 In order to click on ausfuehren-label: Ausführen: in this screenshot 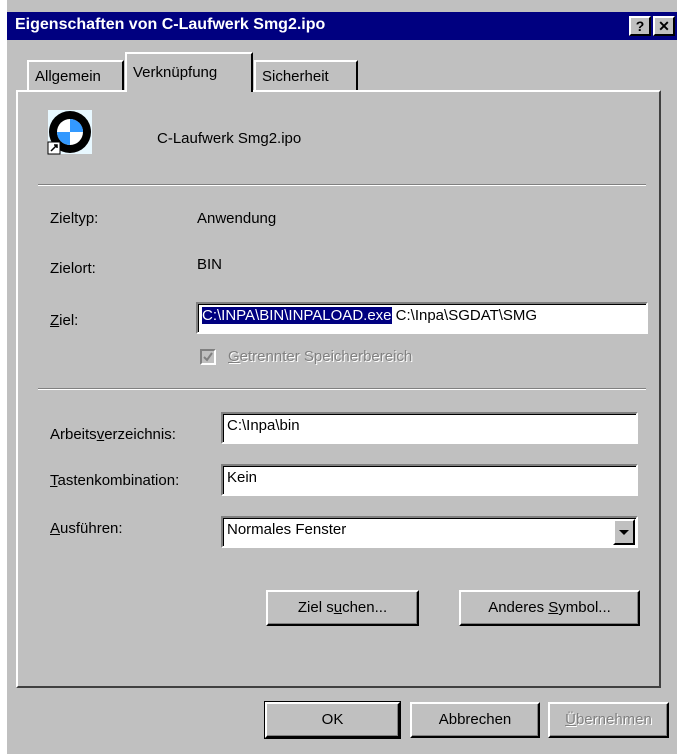, I will do `click(86, 528)`.